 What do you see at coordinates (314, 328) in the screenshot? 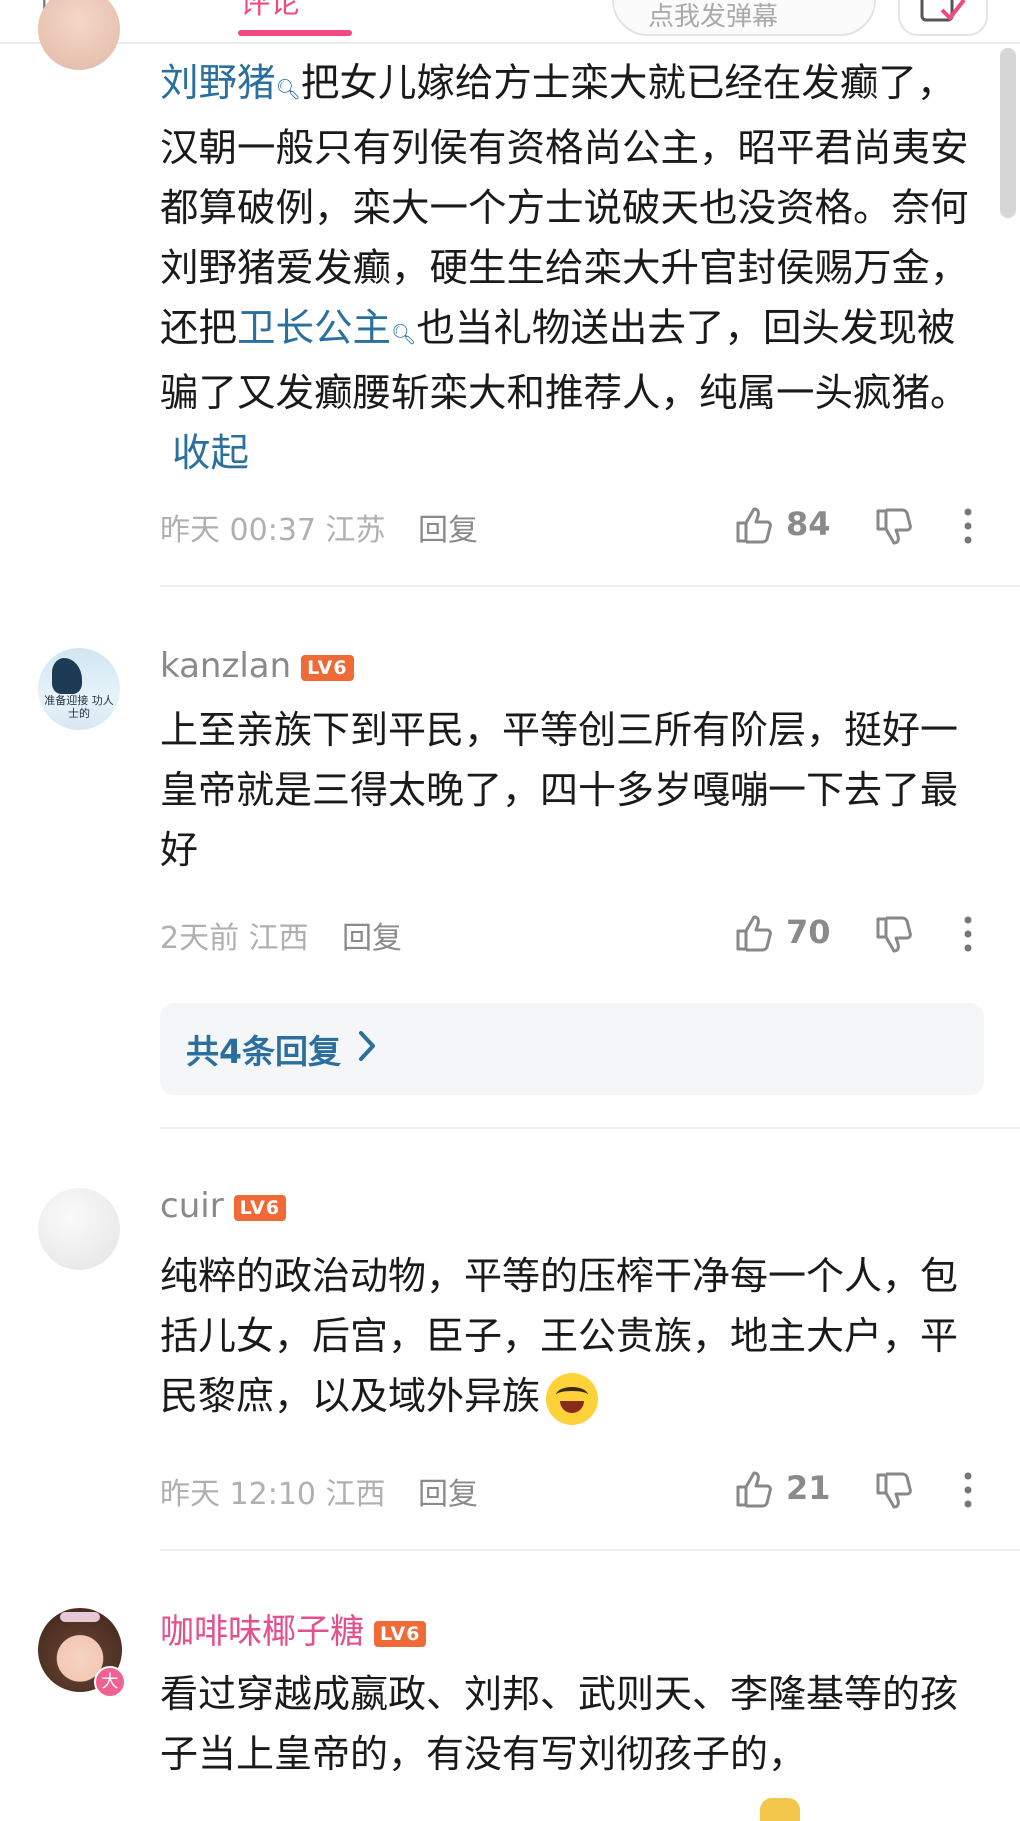
I see `topic-link: 卫长公主` at bounding box center [314, 328].